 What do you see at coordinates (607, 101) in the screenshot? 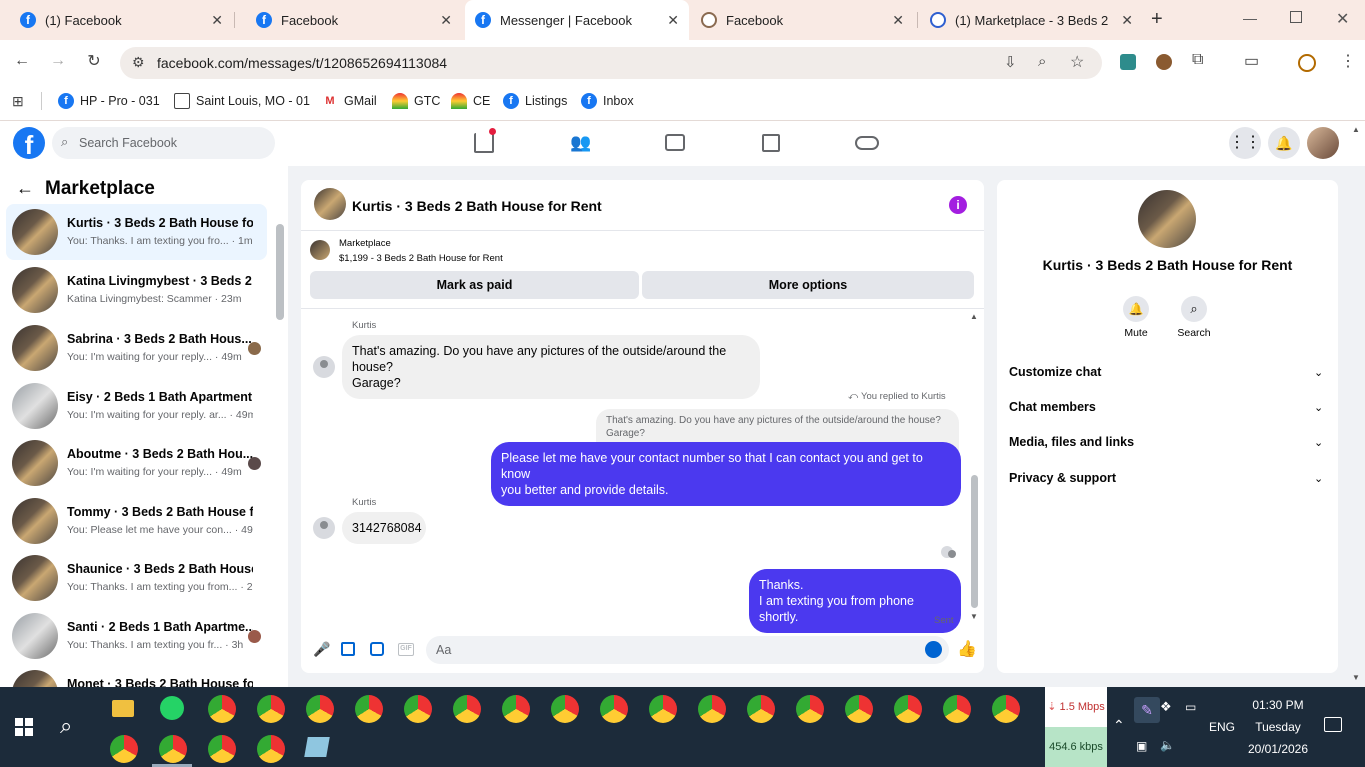
I see `bookmark-inbox: f Inbox` at bounding box center [607, 101].